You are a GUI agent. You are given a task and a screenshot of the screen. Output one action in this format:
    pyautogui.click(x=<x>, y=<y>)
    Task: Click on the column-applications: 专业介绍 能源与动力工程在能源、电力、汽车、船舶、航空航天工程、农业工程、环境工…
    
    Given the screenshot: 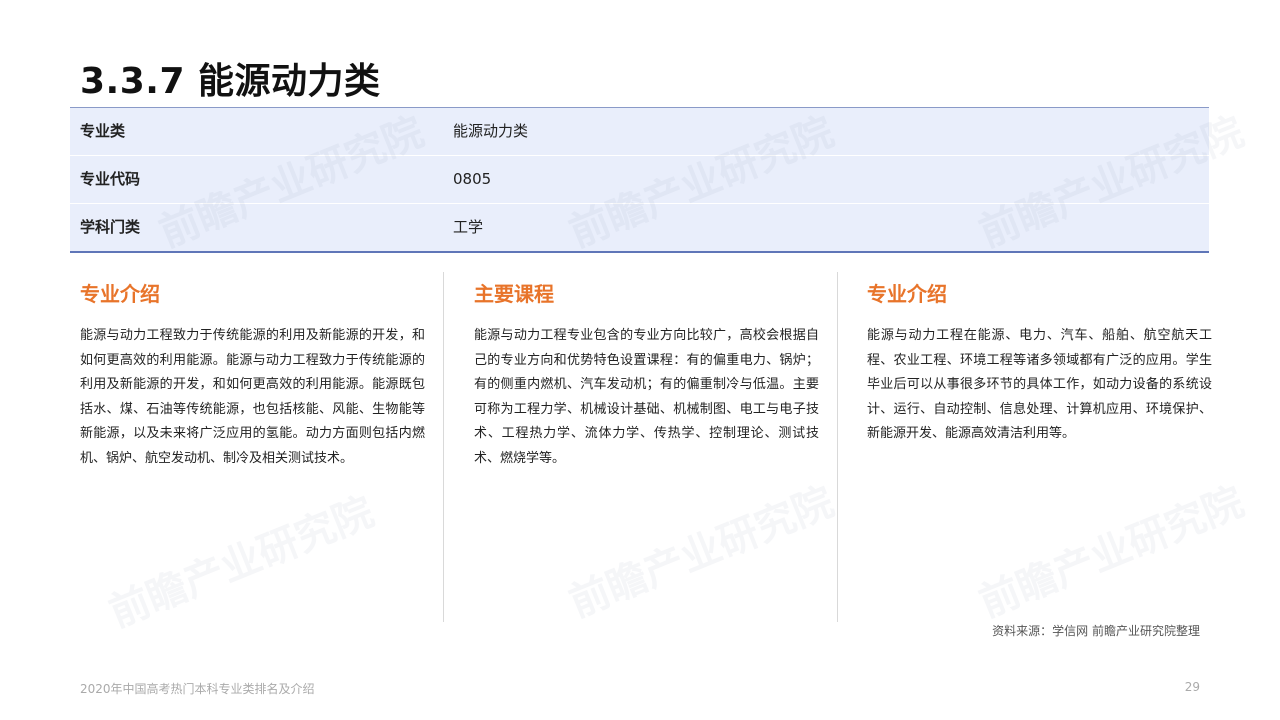 What is the action you would take?
    pyautogui.click(x=1039, y=363)
    